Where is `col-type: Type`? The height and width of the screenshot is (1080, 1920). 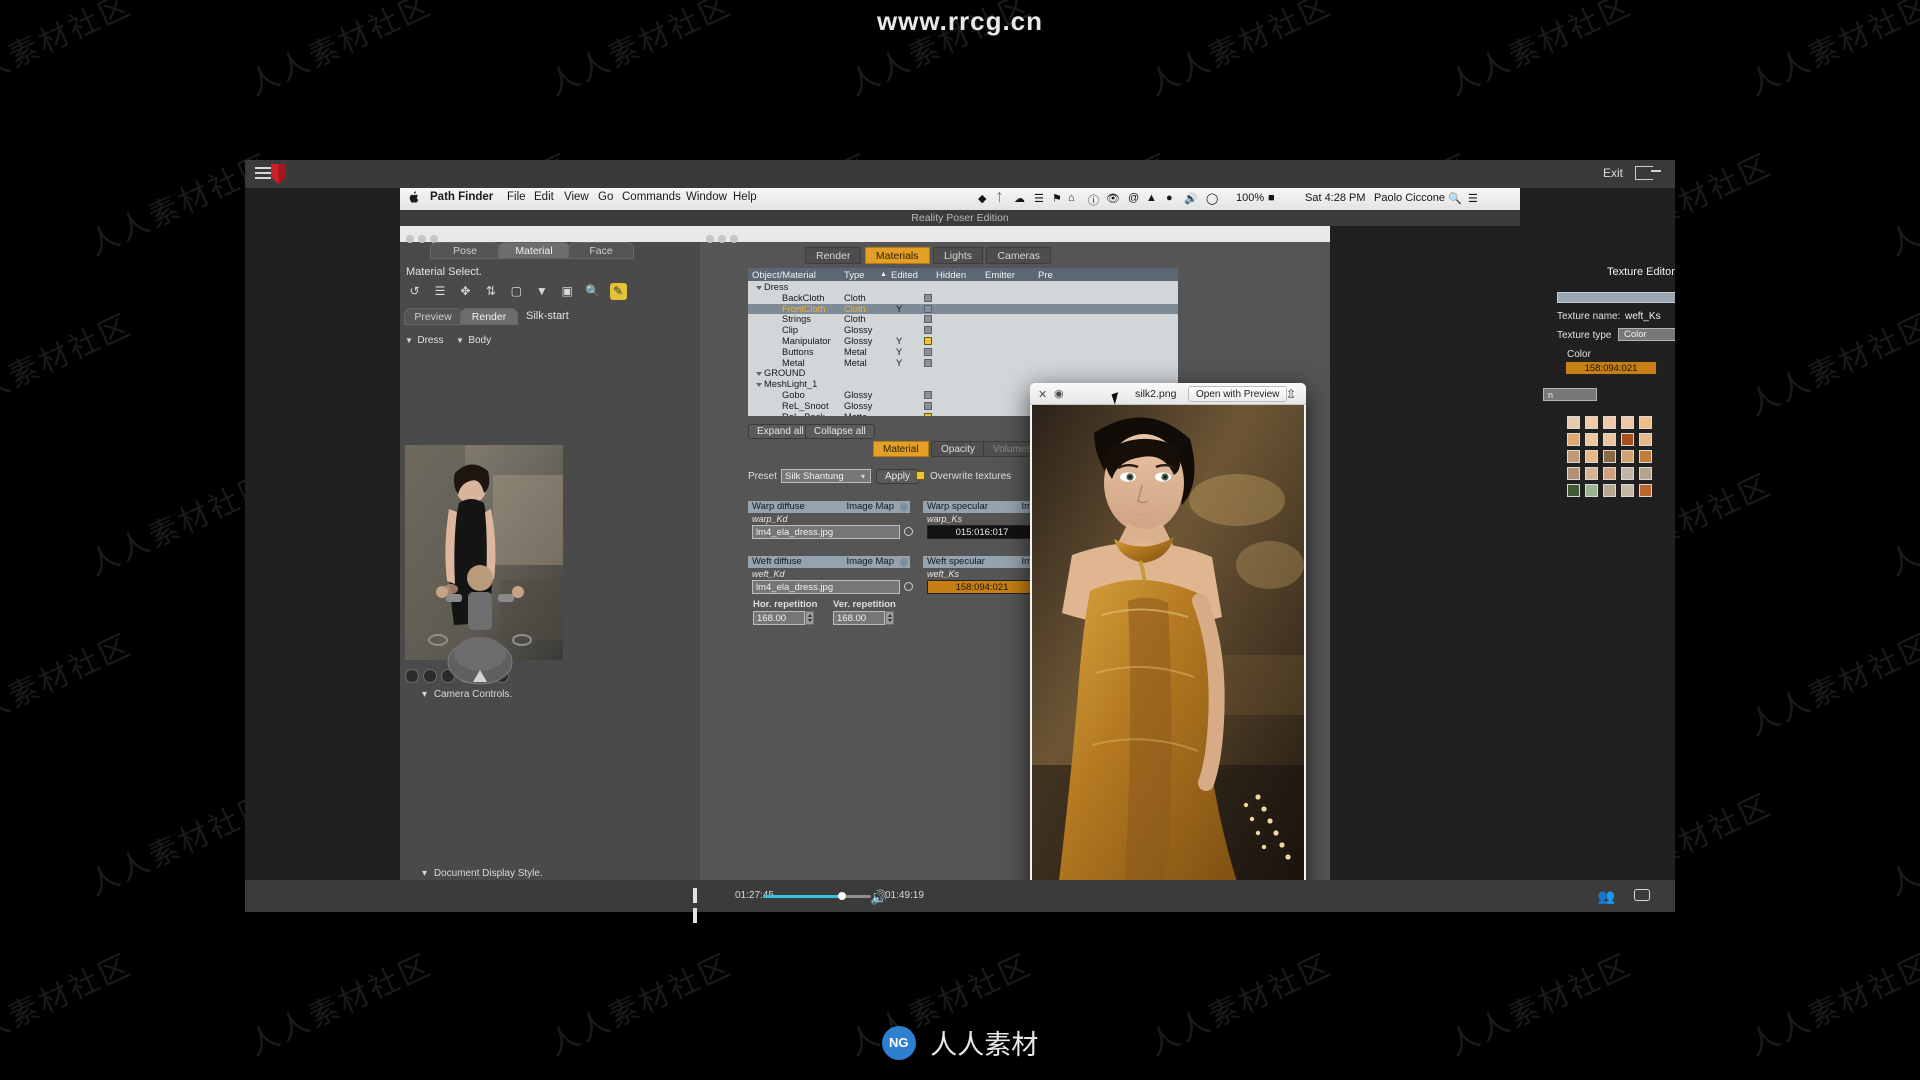 col-type: Type is located at coordinates (854, 275).